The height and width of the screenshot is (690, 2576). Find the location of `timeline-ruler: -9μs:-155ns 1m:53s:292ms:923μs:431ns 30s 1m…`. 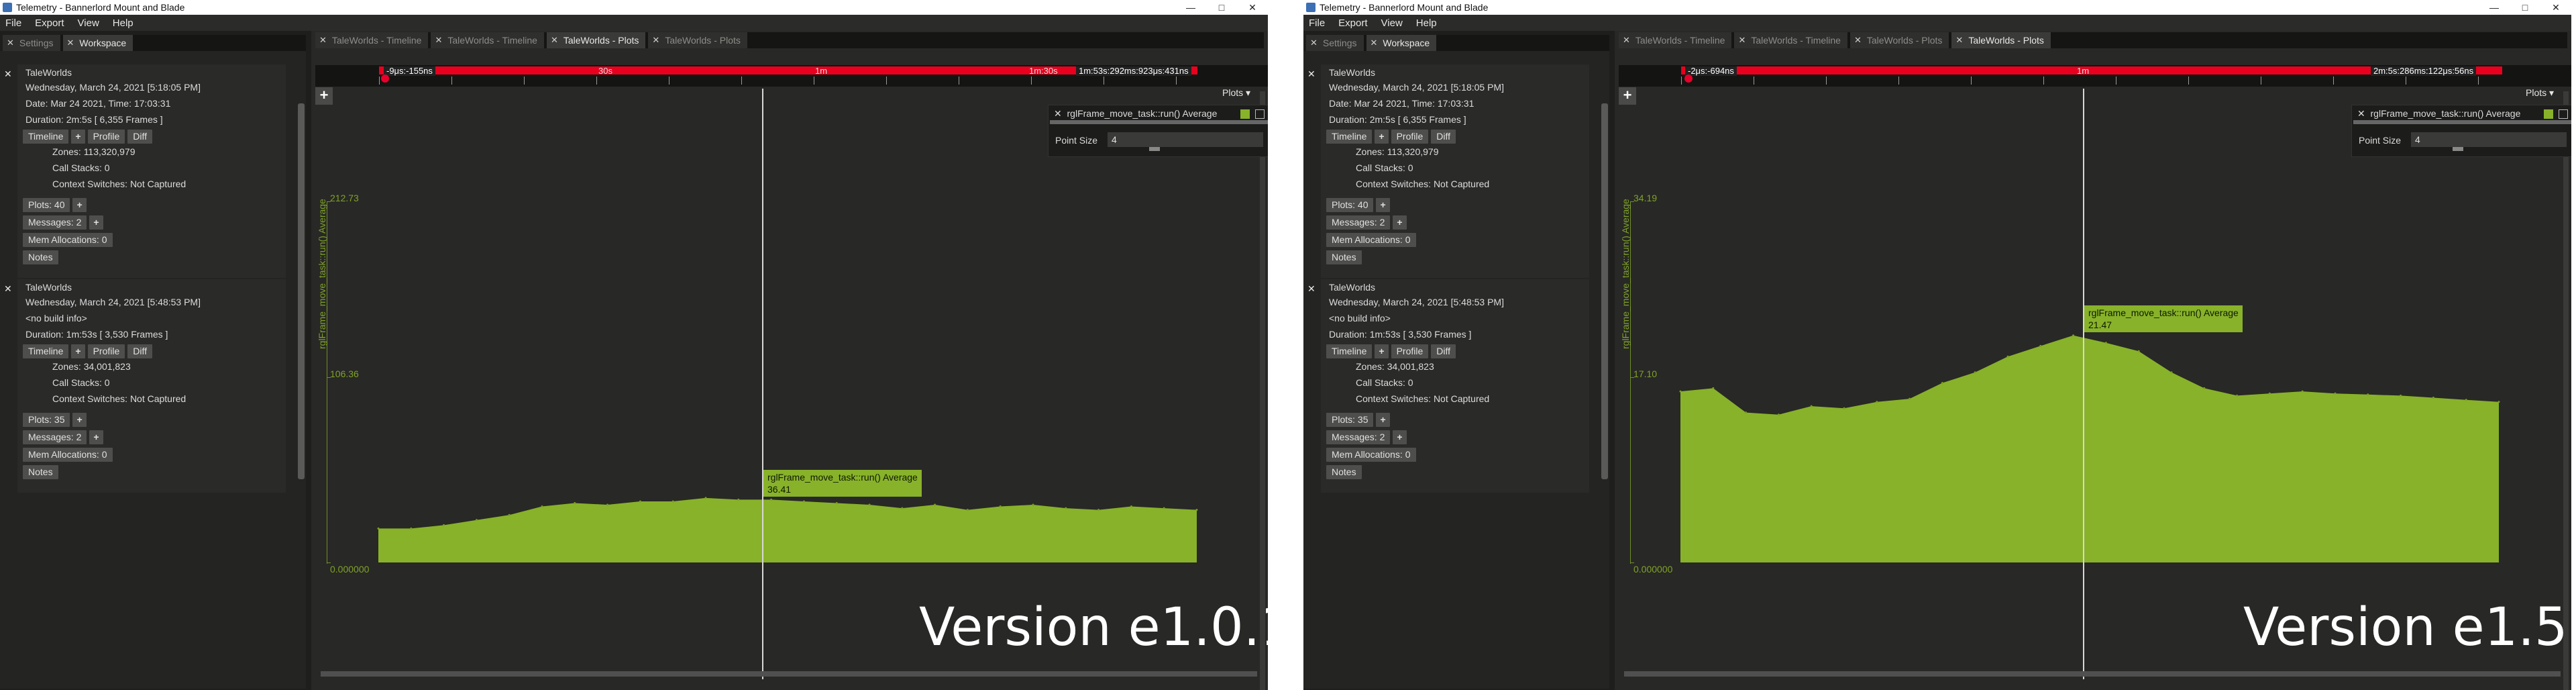

timeline-ruler: -9μs:-155ns 1m:53s:292ms:923μs:431ns 30s 1m… is located at coordinates (791, 76).